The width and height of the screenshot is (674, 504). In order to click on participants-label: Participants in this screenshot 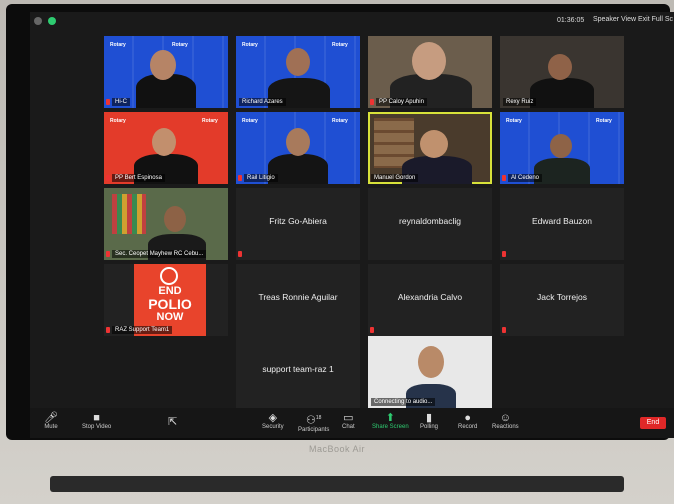, I will do `click(314, 429)`.